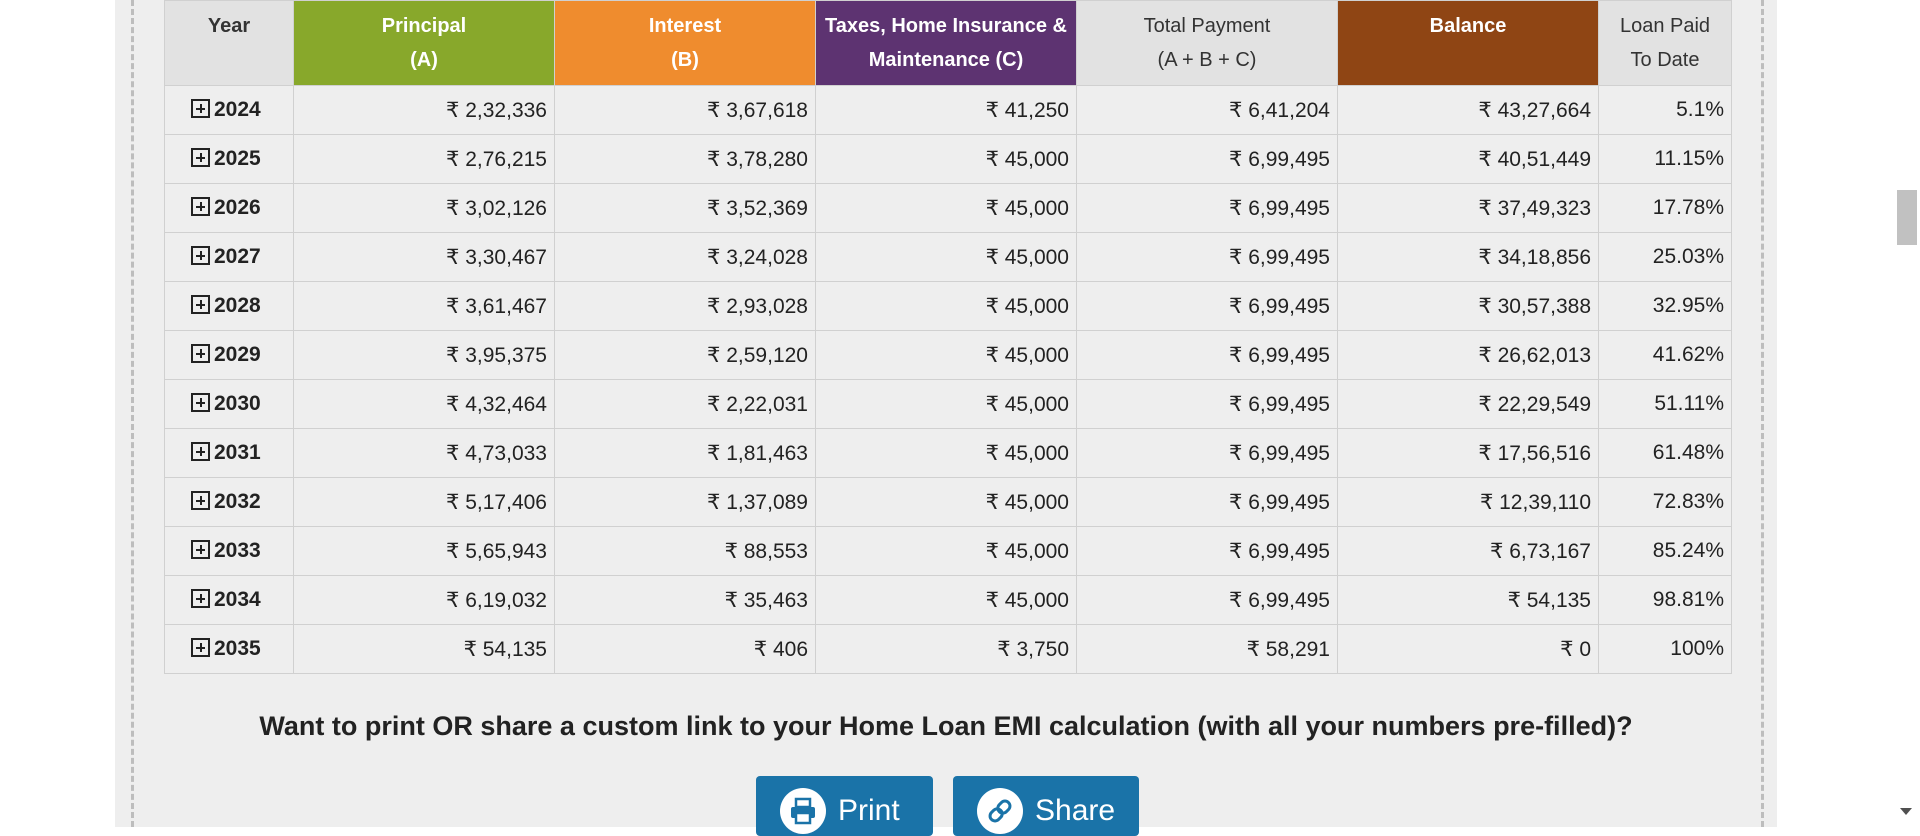 The image size is (1920, 836). What do you see at coordinates (229, 600) in the screenshot?
I see `year-cell: 2034` at bounding box center [229, 600].